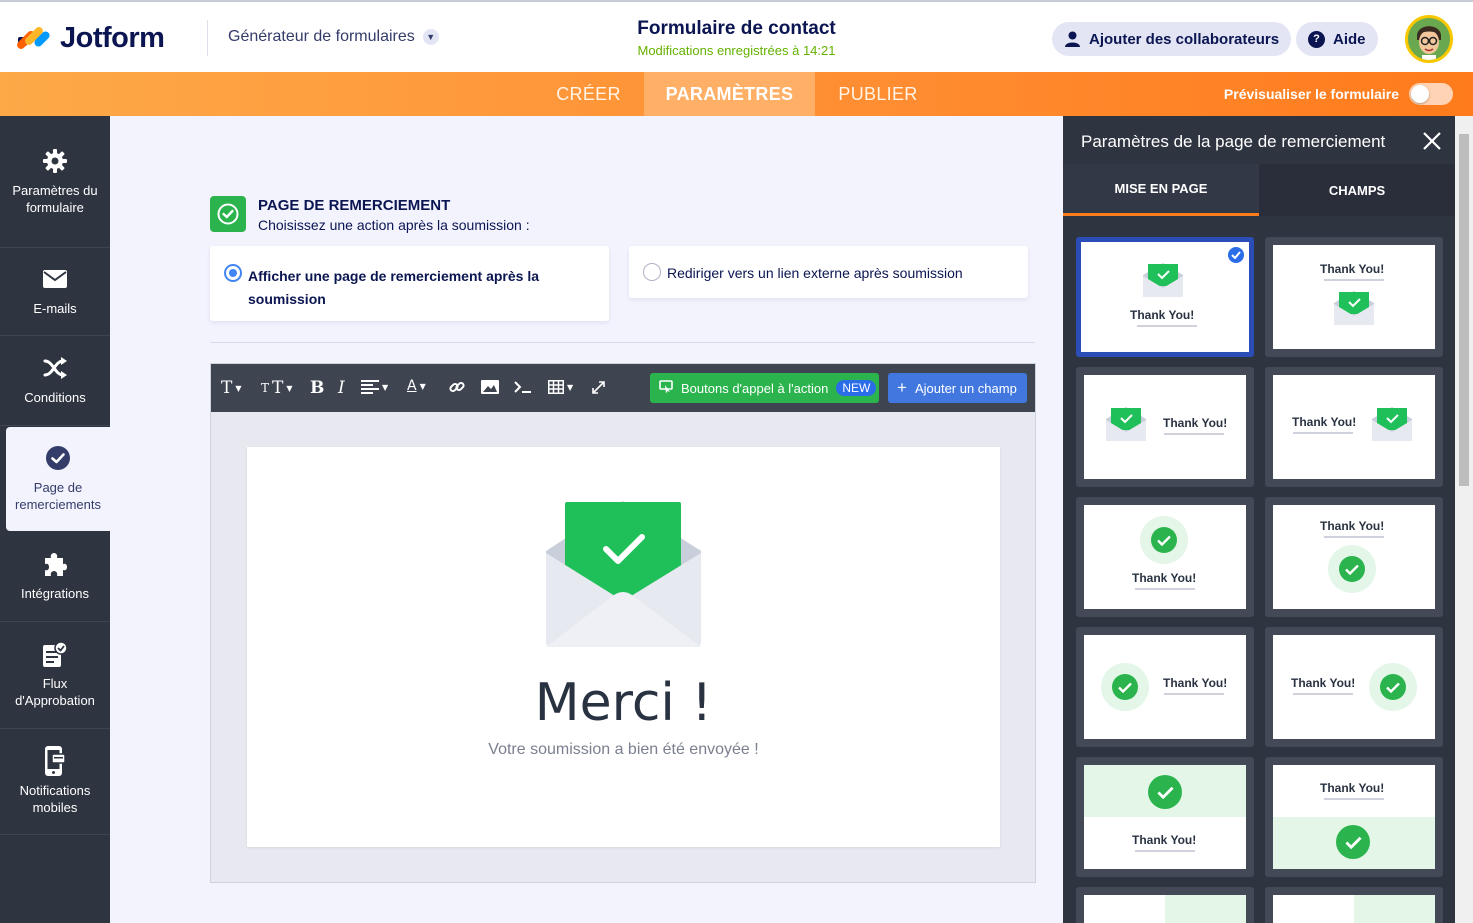 This screenshot has width=1473, height=923. What do you see at coordinates (1431, 94) in the screenshot?
I see `preview-toggle` at bounding box center [1431, 94].